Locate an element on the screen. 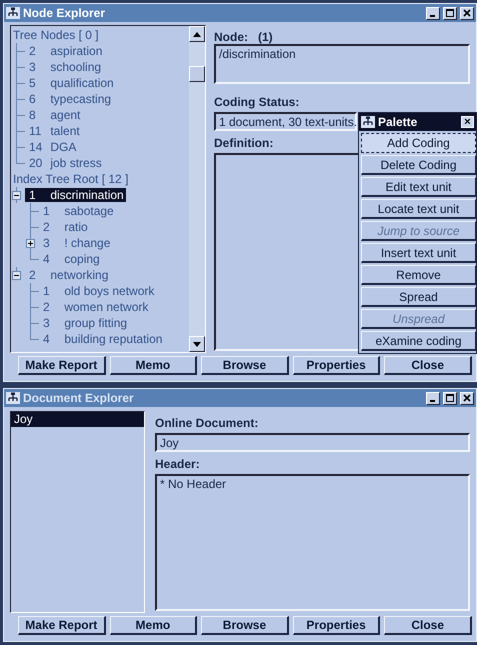  tree-root: Tree Nodes [ 0 ] is located at coordinates (55, 35).